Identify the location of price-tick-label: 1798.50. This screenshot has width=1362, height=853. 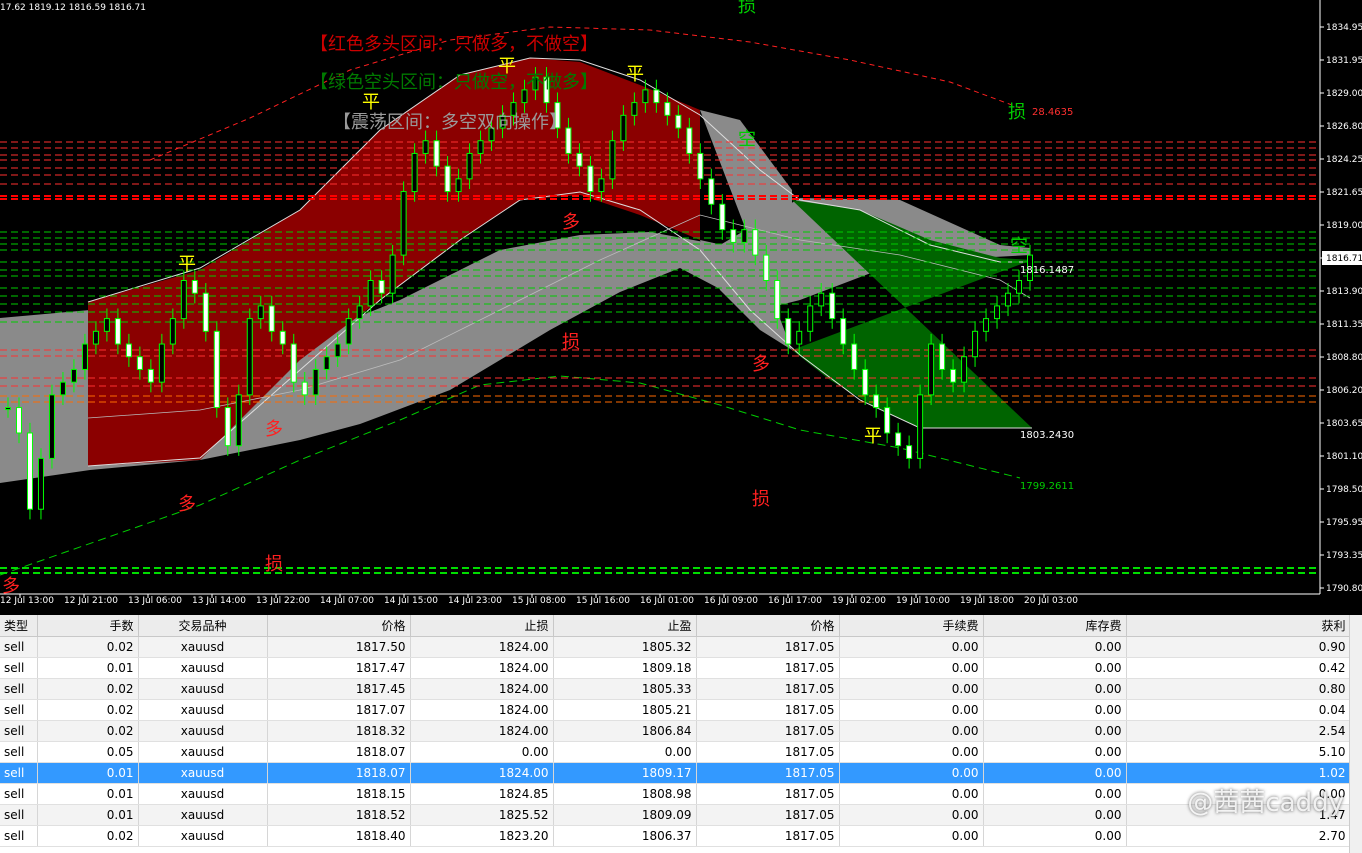
(1344, 490).